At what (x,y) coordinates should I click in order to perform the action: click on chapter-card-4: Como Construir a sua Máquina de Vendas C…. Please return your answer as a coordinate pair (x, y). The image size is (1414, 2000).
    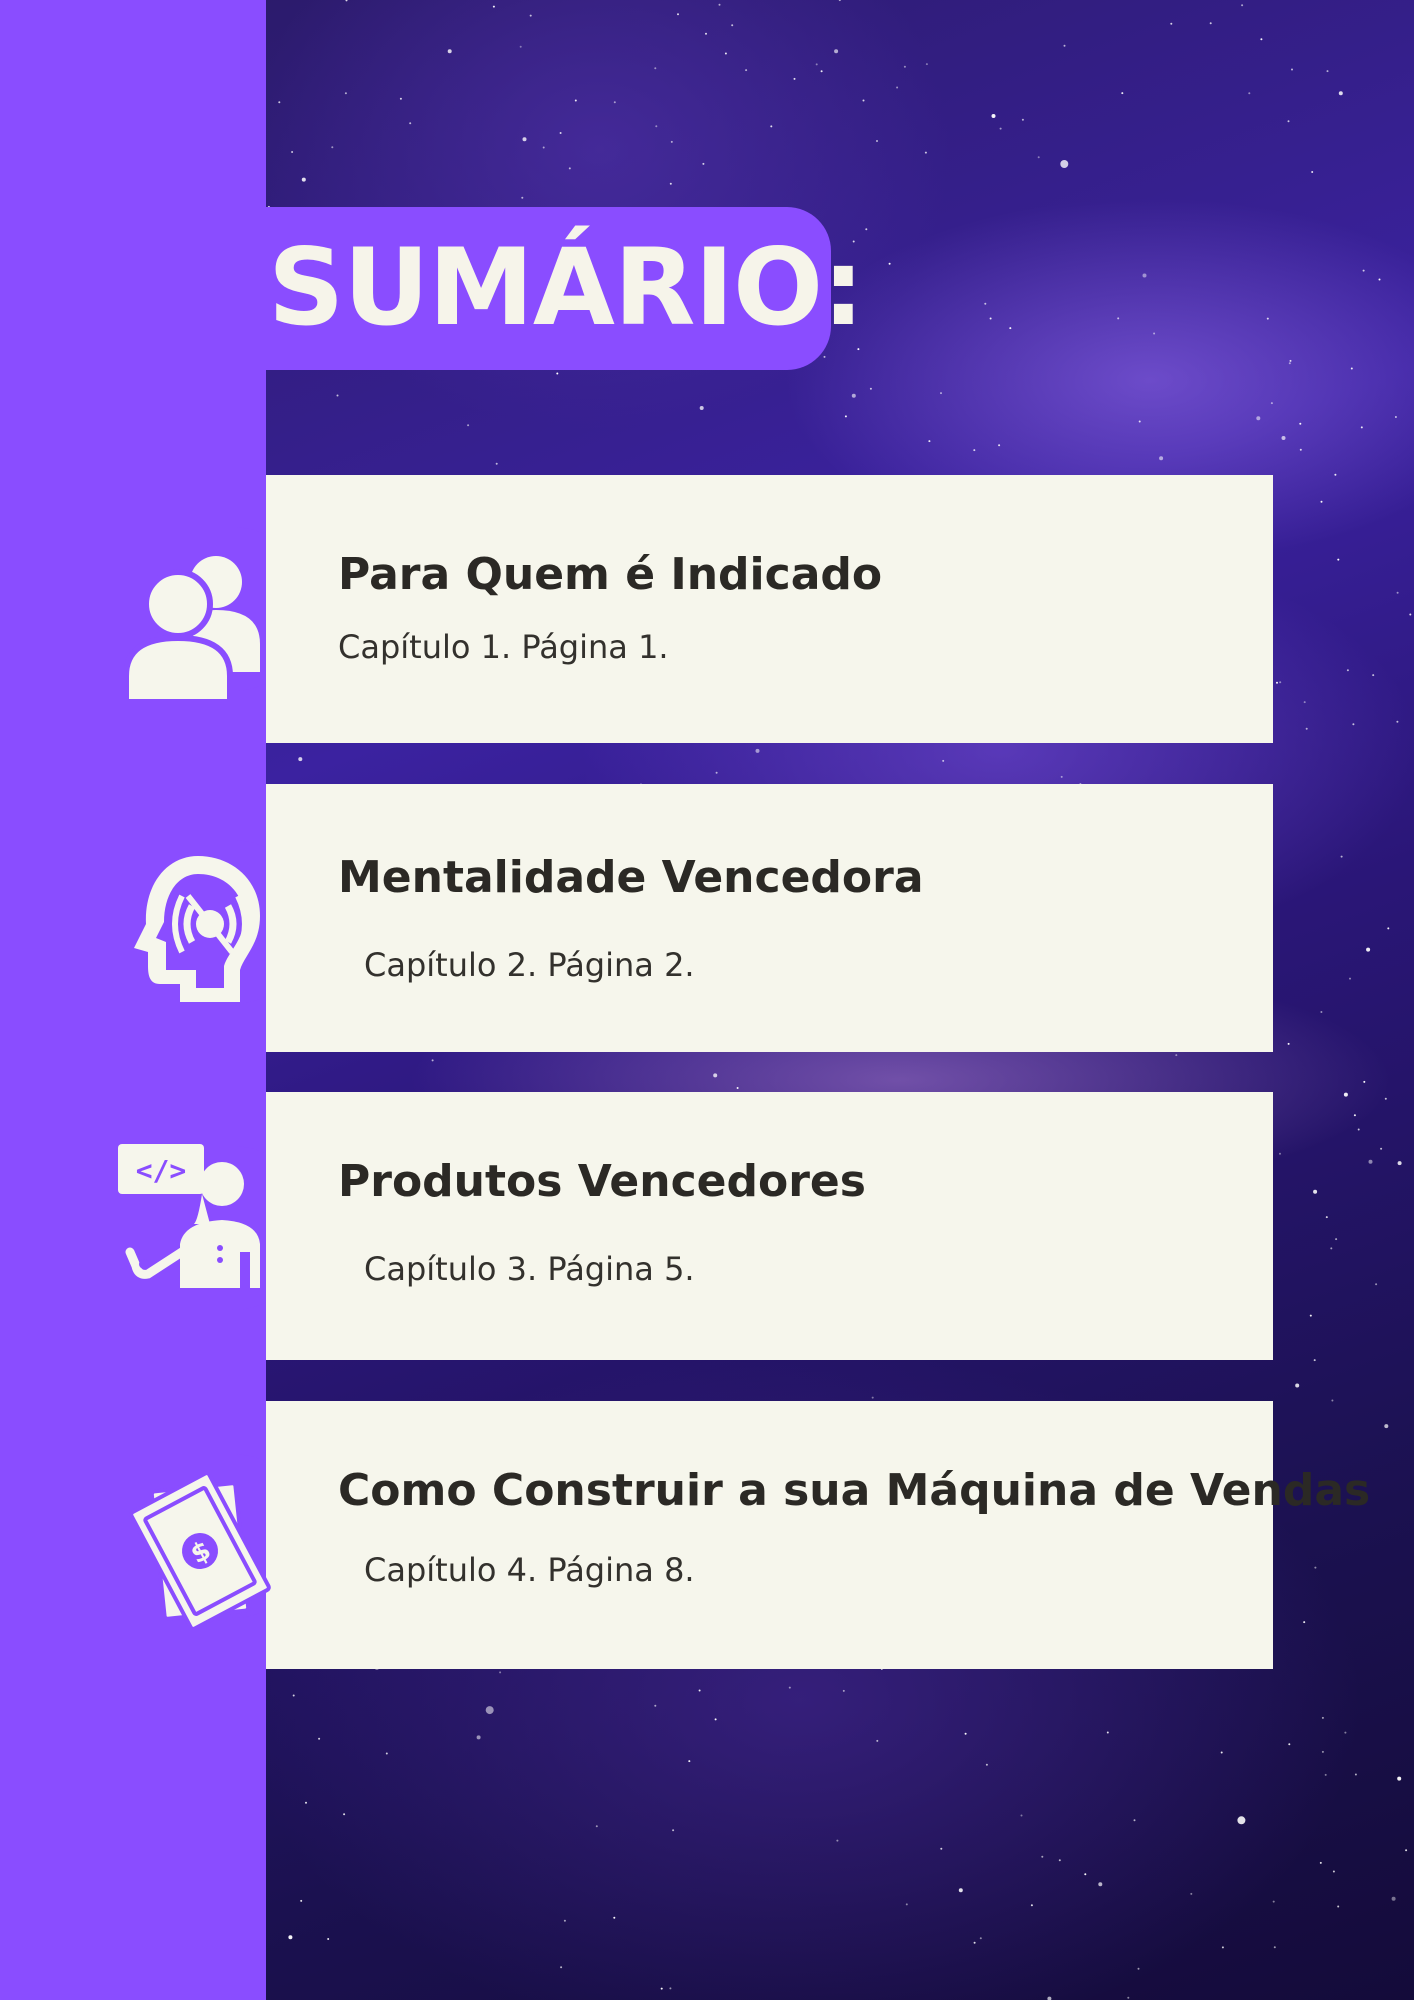
    Looking at the image, I should click on (818, 1535).